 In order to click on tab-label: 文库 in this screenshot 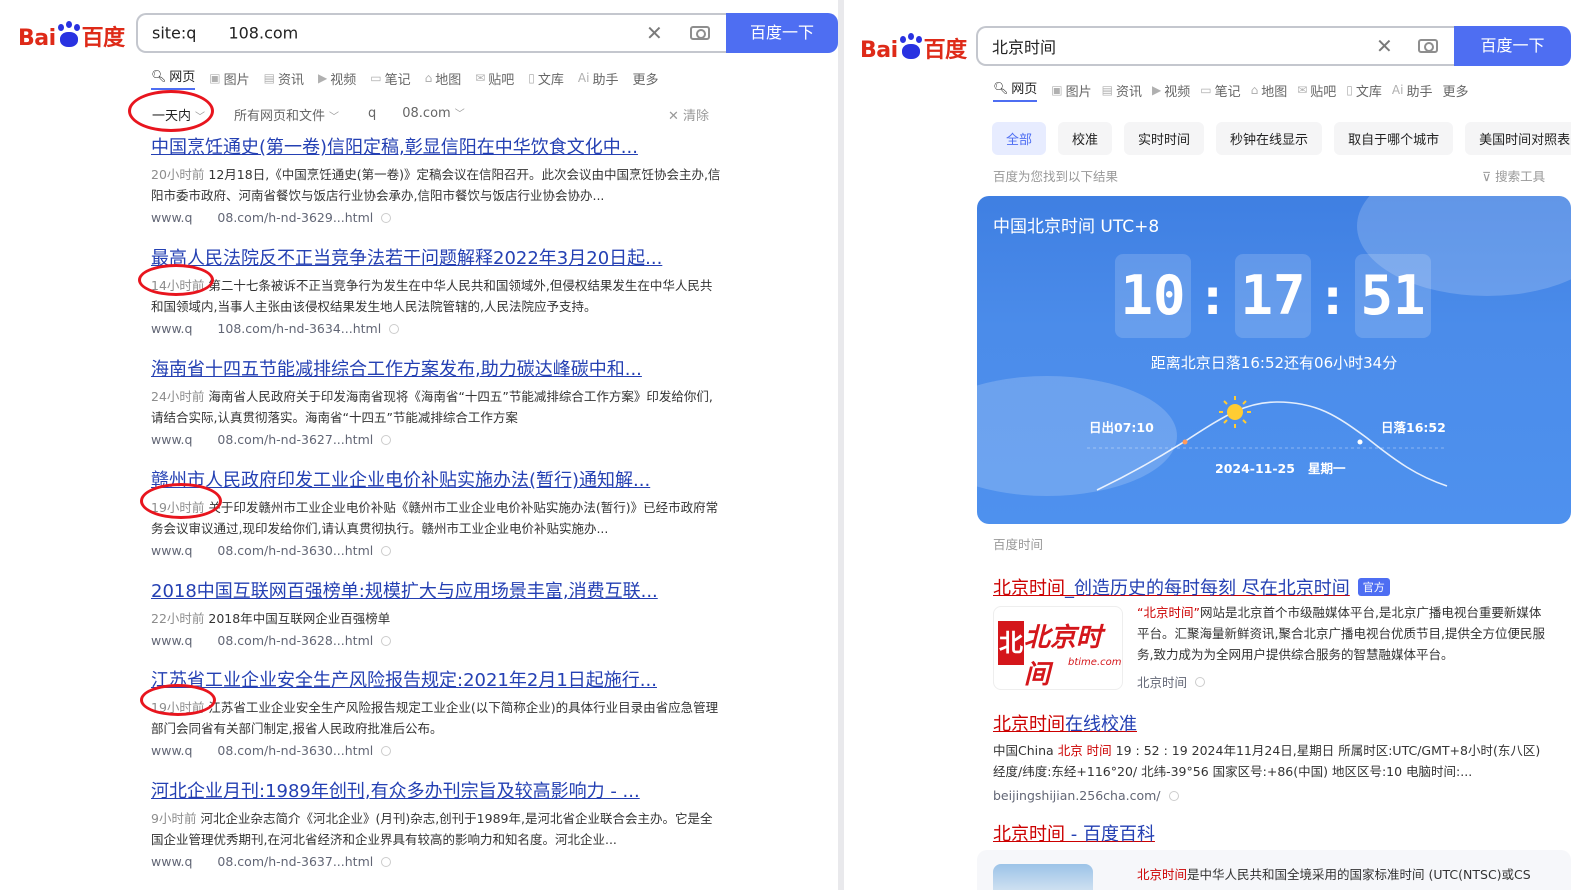, I will do `click(1368, 92)`.